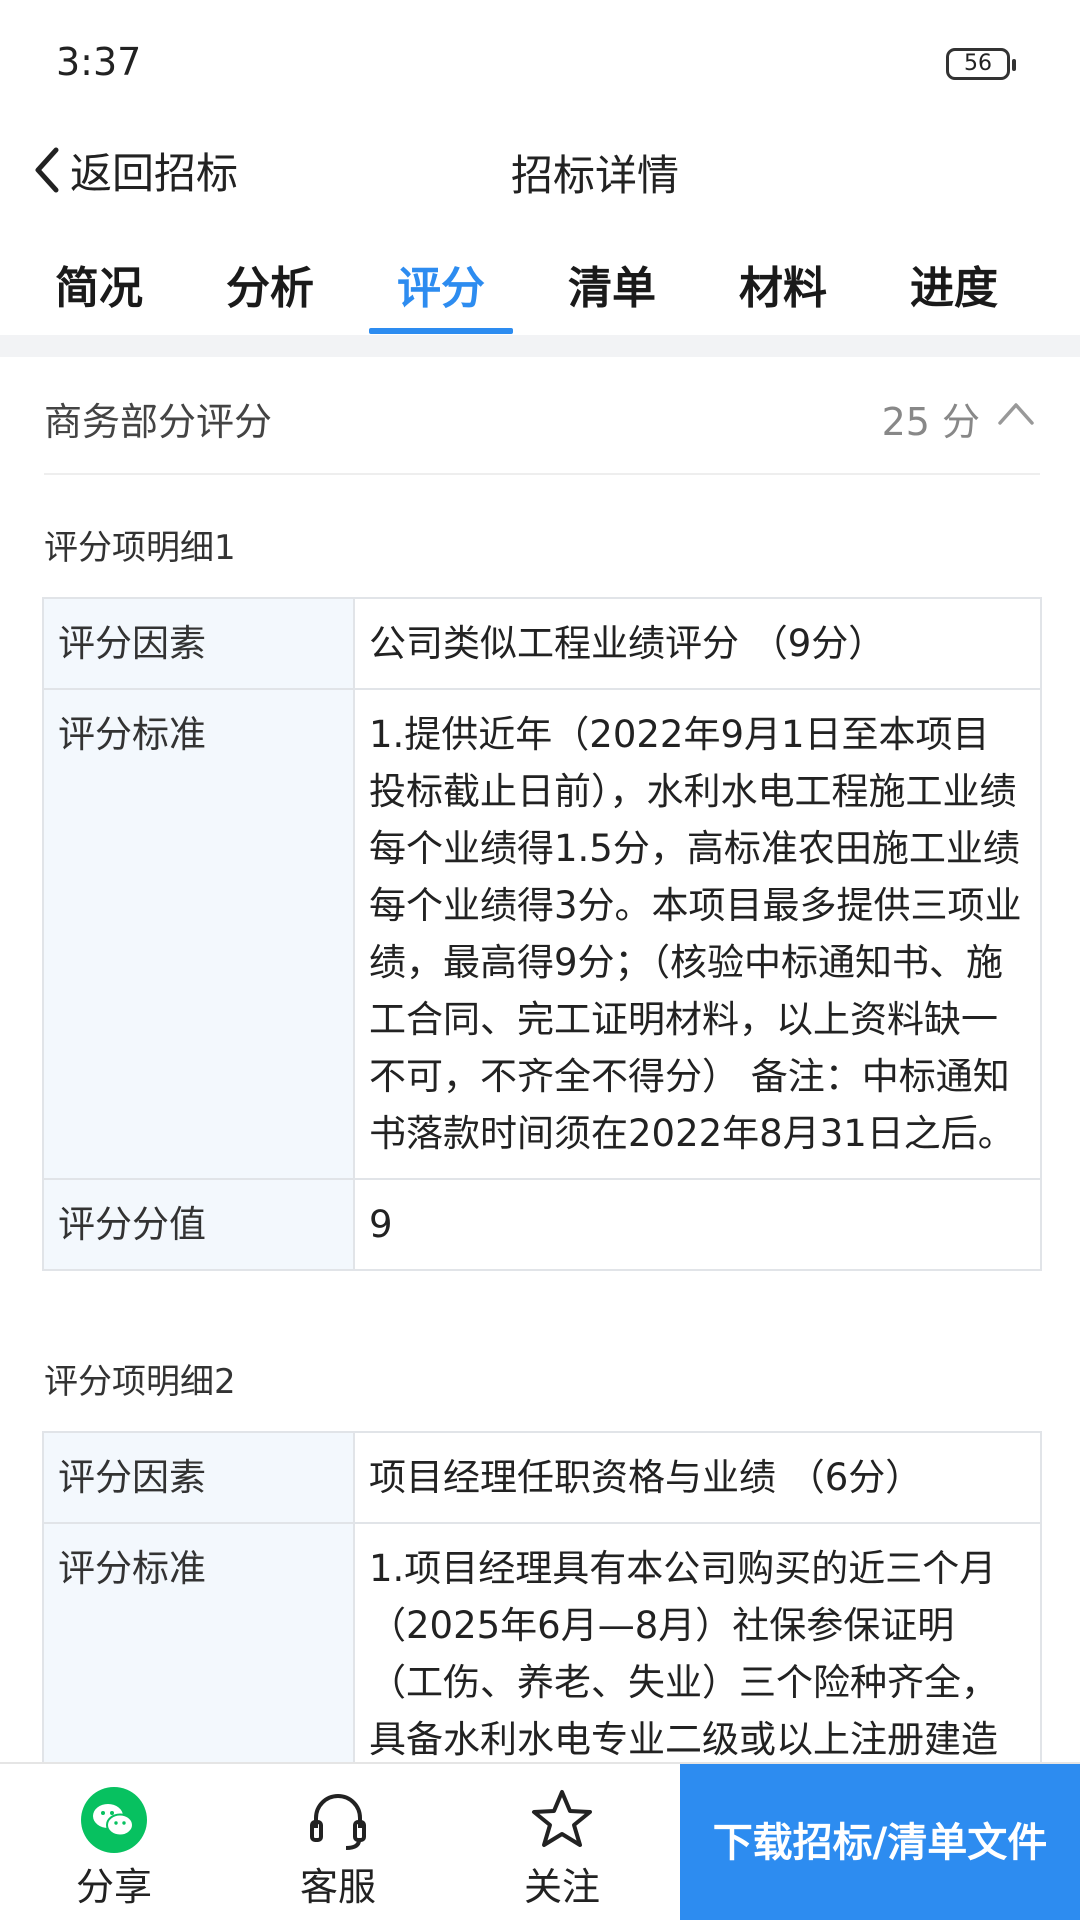 Image resolution: width=1080 pixels, height=1920 pixels. What do you see at coordinates (783, 284) in the screenshot?
I see `tab-materials: 材料` at bounding box center [783, 284].